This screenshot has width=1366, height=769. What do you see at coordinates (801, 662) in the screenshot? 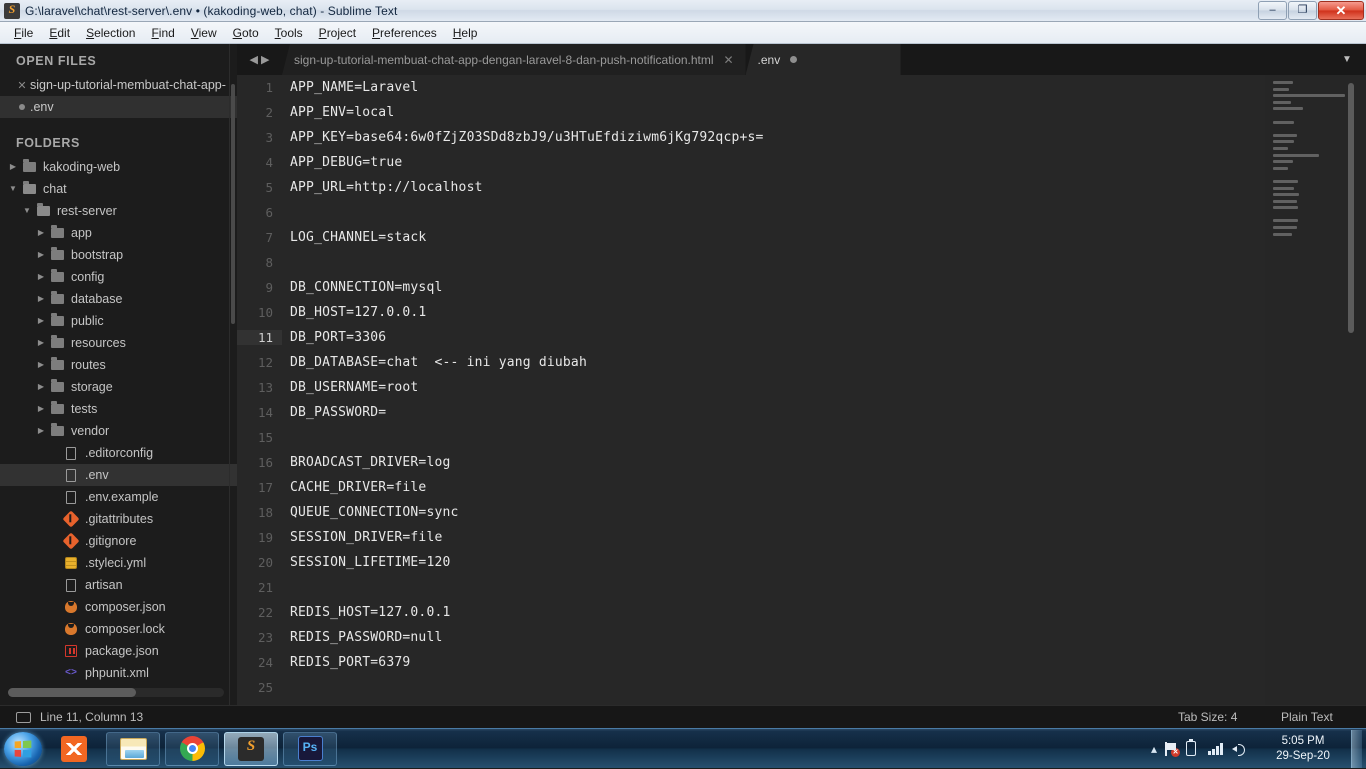
I see `code-line: 24 REDIS_PORT=6379` at bounding box center [801, 662].